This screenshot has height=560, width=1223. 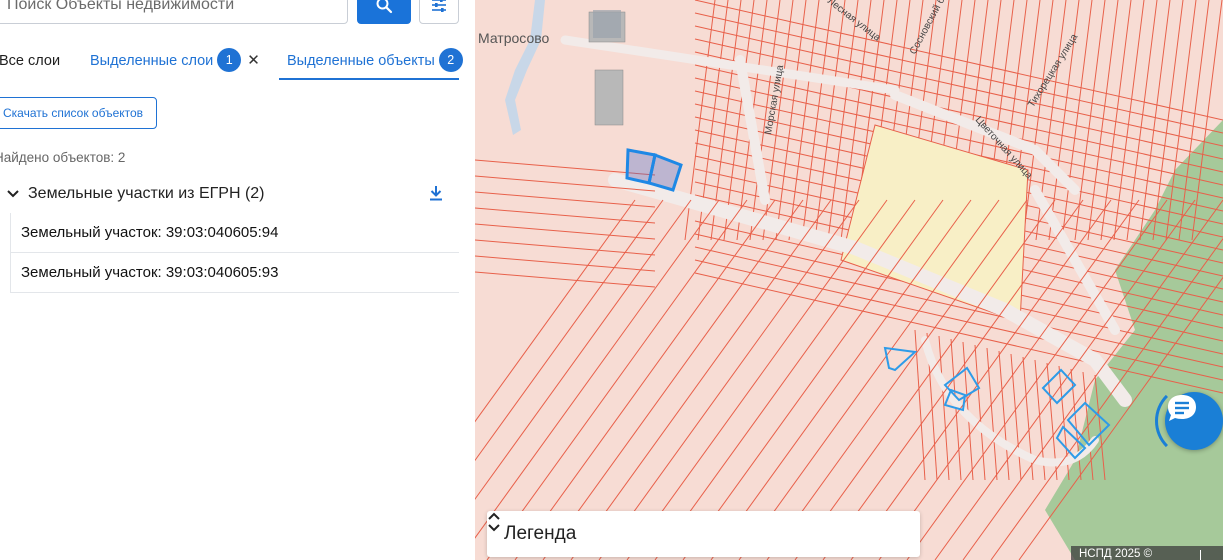 I want to click on found-count: Найдено объектов: 2, so click(x=63, y=157).